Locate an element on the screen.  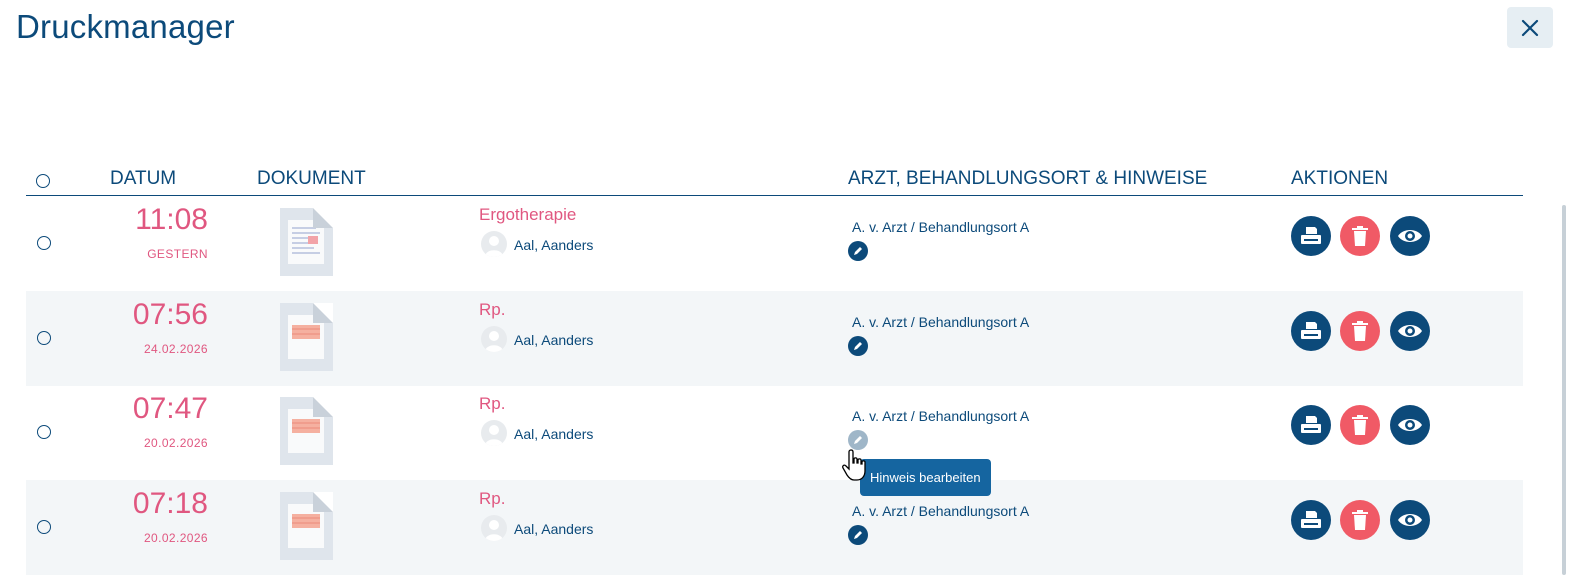
row-time: 07:47 is located at coordinates (170, 408).